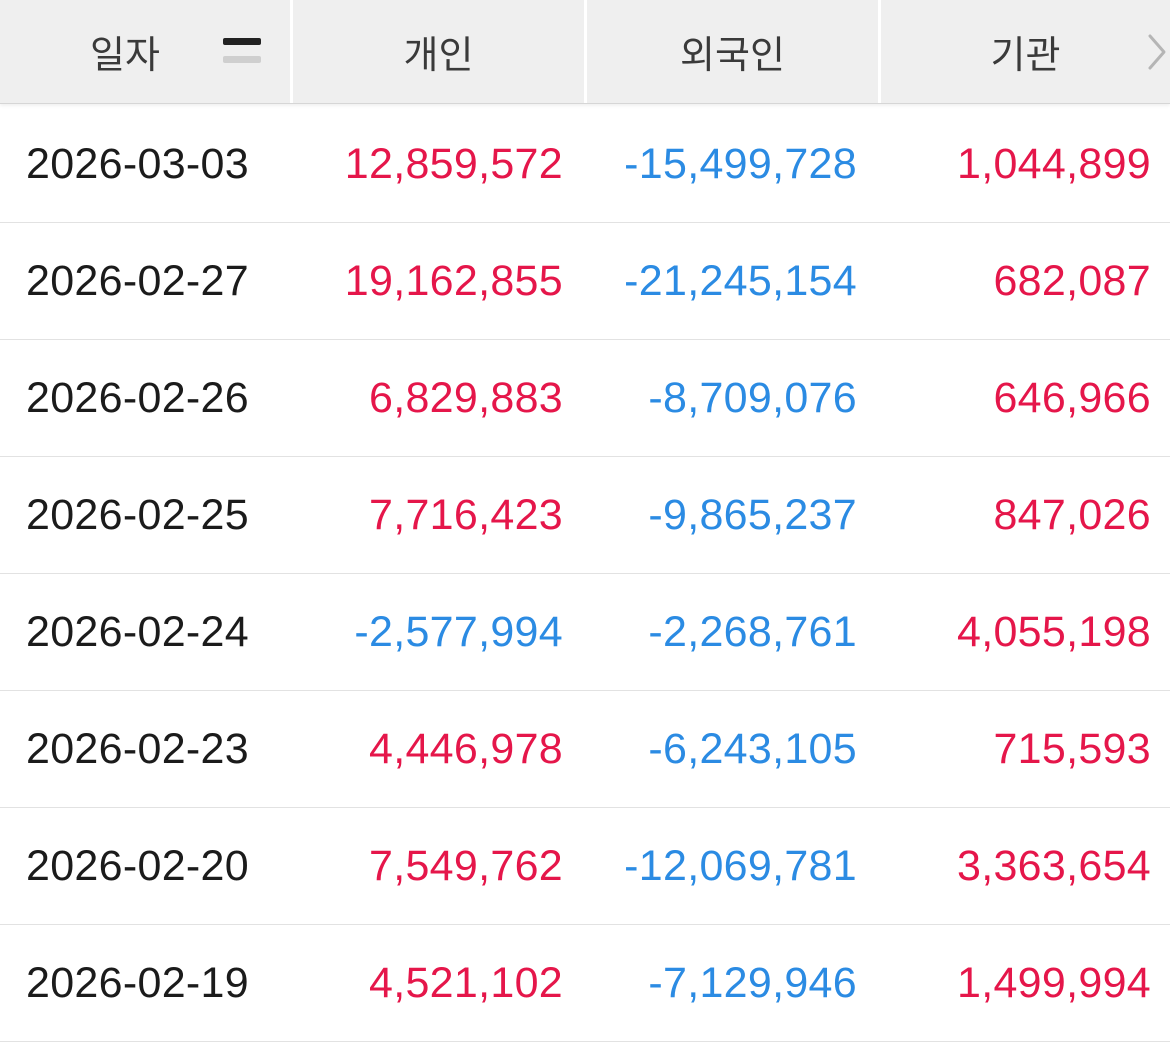 The image size is (1170, 1045). Describe the element at coordinates (585, 515) in the screenshot. I see `table-row: 2026-02-25 7,716,423 -9,865,237 847,026` at that location.